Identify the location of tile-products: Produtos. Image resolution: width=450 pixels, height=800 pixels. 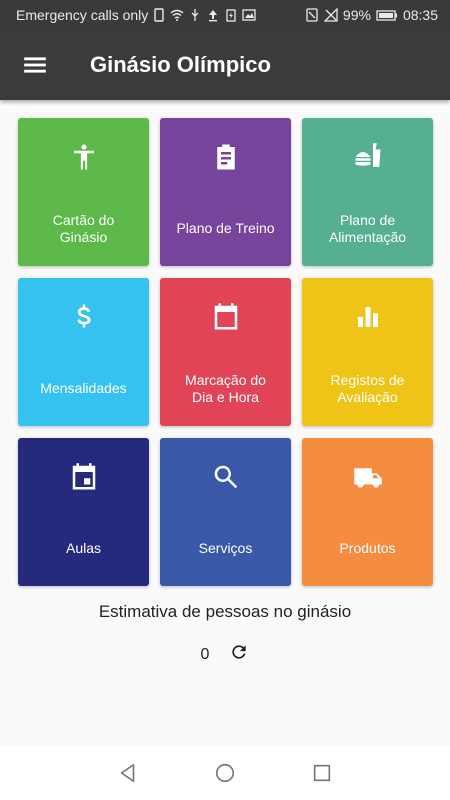
(367, 512).